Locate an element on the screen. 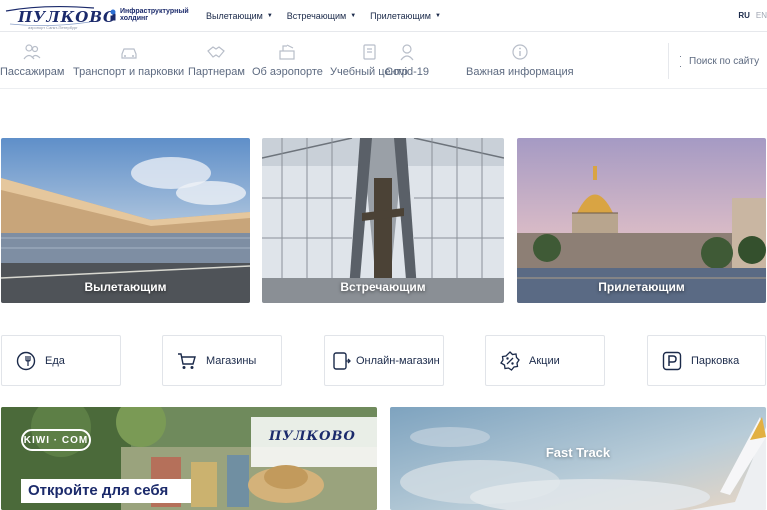 The height and width of the screenshot is (510, 767). departures-photo is located at coordinates (125, 220).